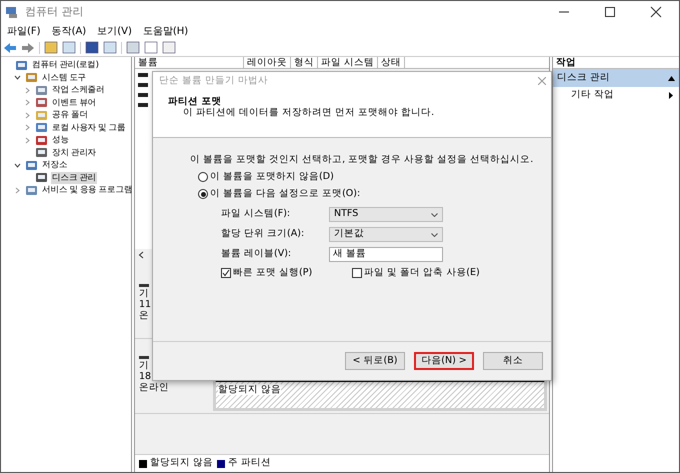 The image size is (680, 473). Describe the element at coordinates (362, 159) in the screenshot. I see `instruction-text: 이 볼륨을 포맷할 것인지 선택하고, 포맷할 경우 사용할 설정을 선택하십시오.` at that location.